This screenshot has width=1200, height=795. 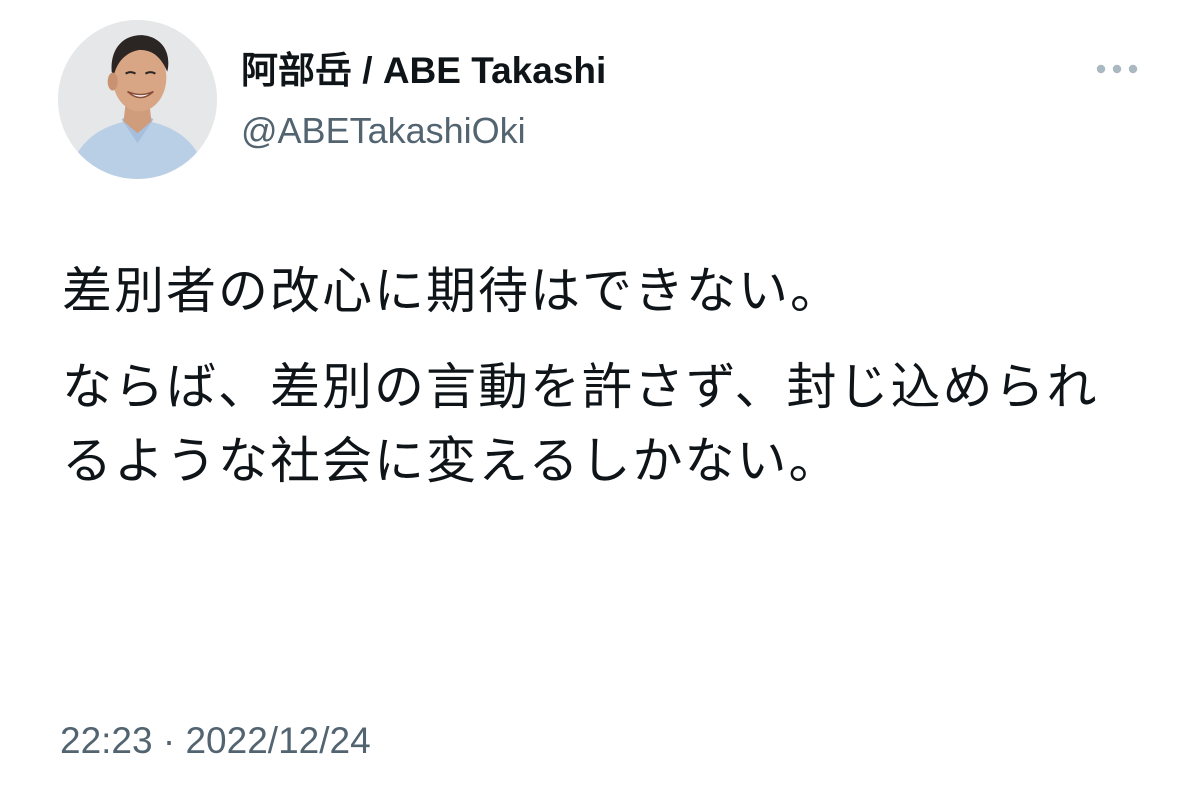 What do you see at coordinates (278, 740) in the screenshot?
I see `tweet-date: 2022/12/24` at bounding box center [278, 740].